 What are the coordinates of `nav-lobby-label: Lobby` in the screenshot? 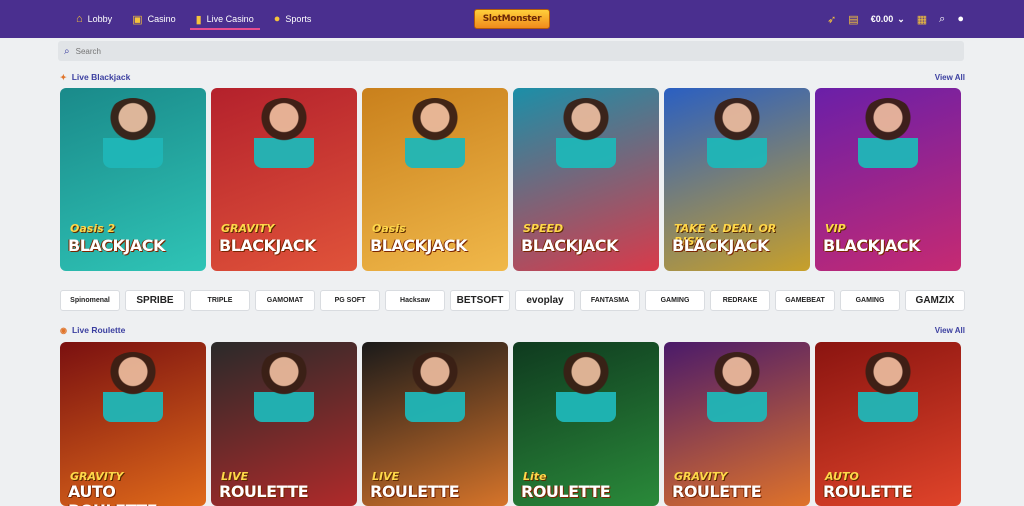 It's located at (100, 19).